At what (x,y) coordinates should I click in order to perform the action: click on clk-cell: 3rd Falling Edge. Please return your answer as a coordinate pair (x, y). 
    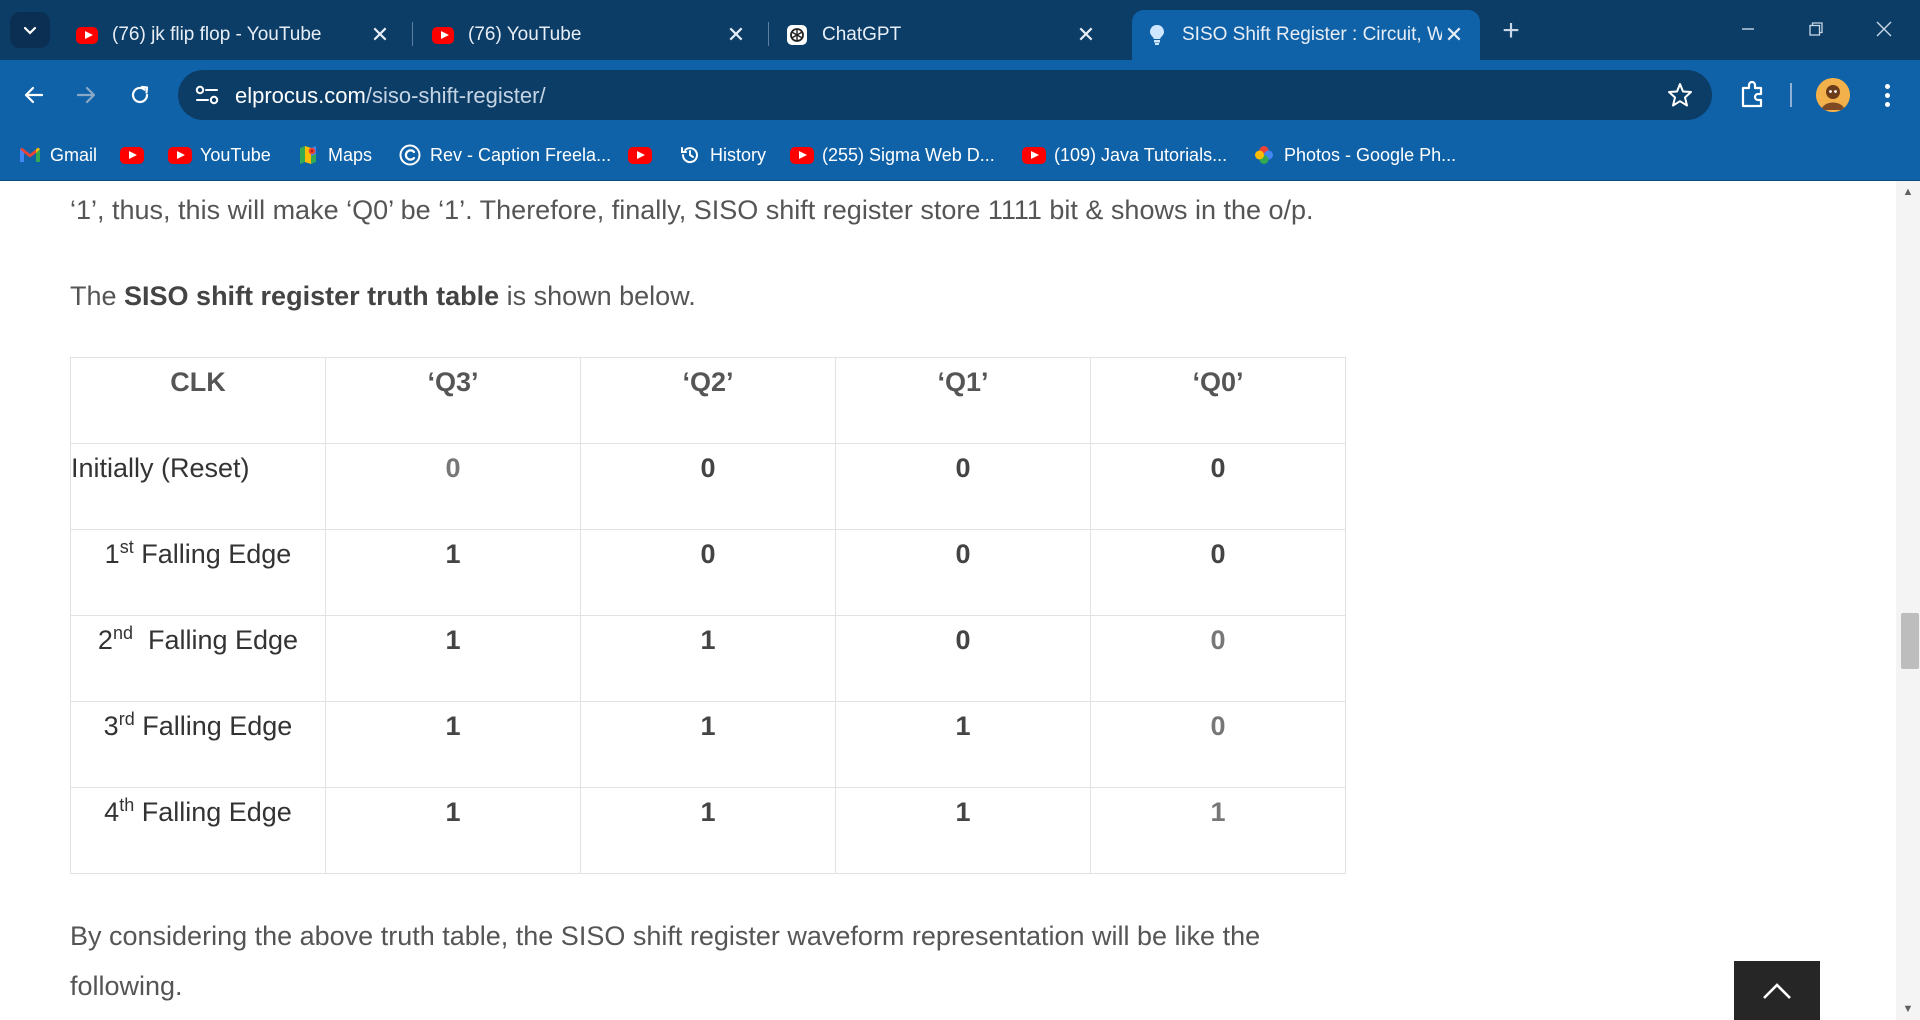
    Looking at the image, I should click on (198, 744).